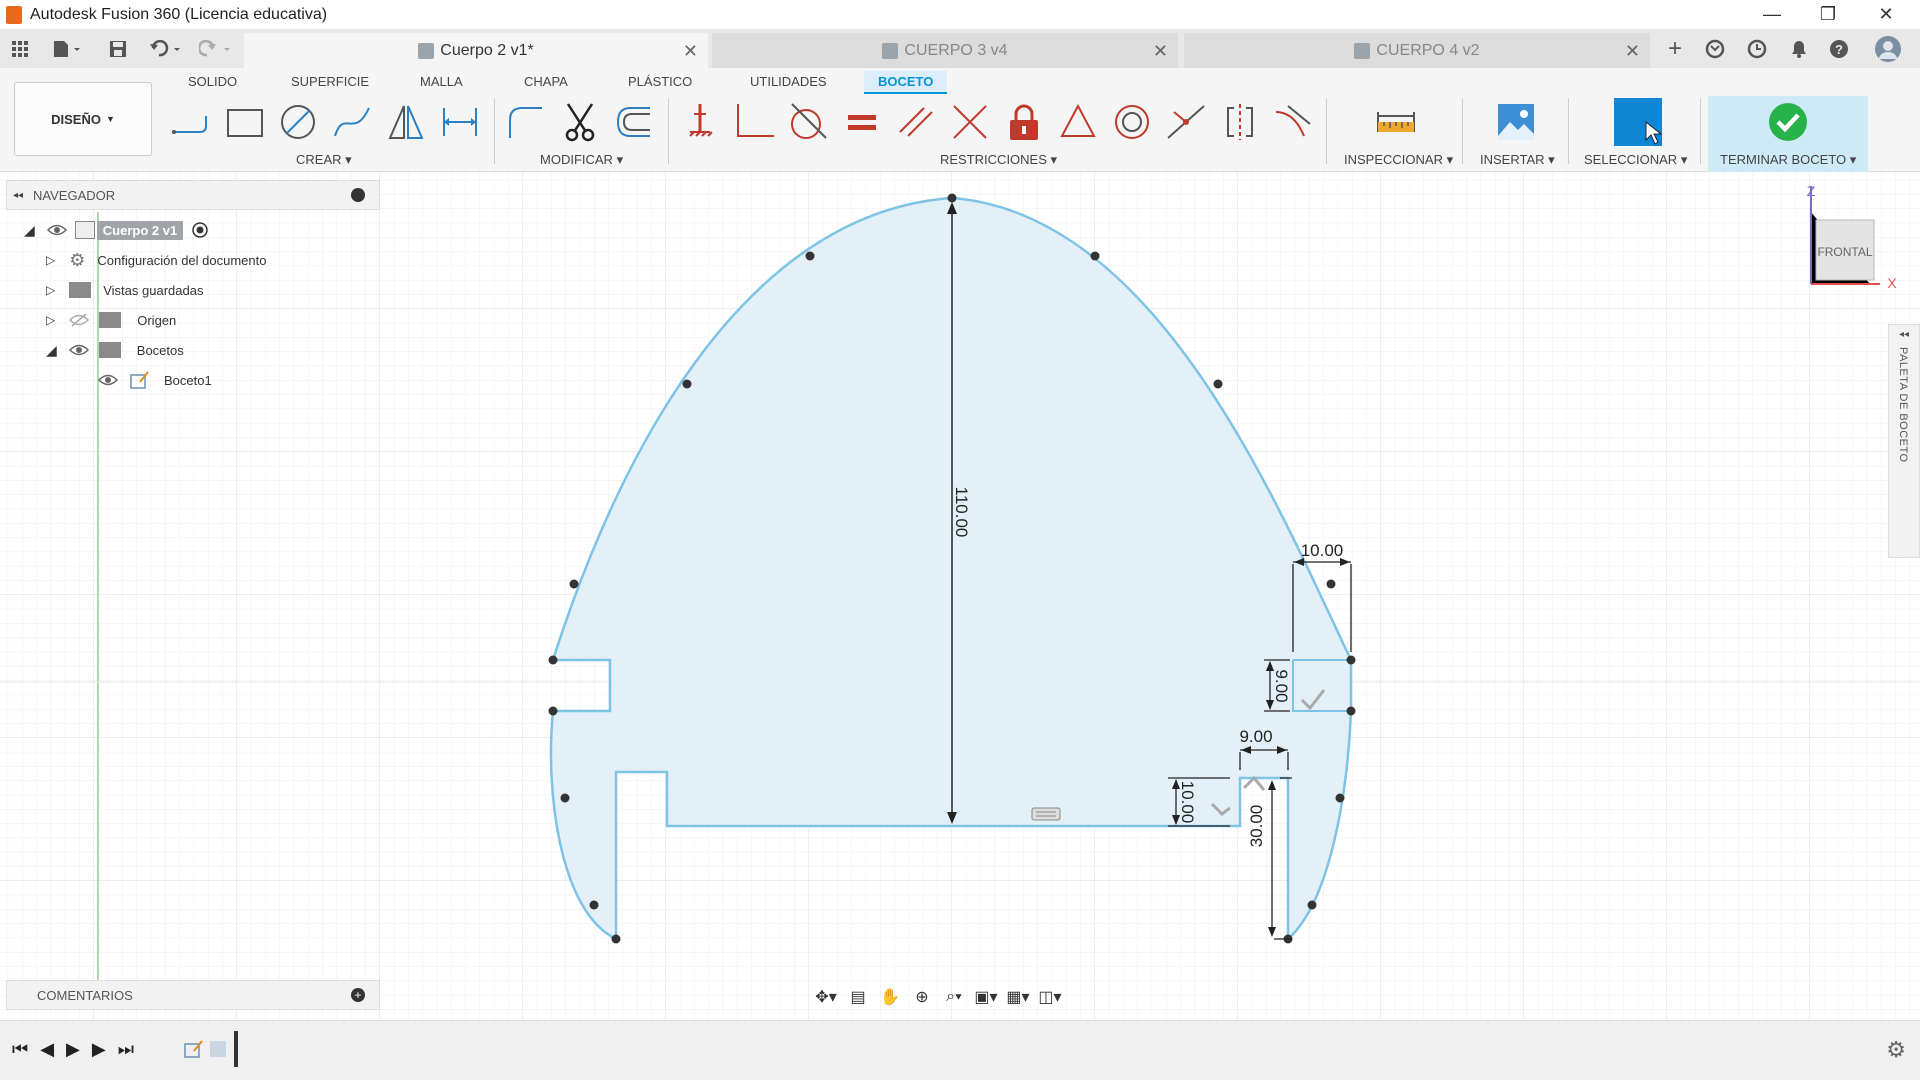  Describe the element at coordinates (155, 380) in the screenshot. I see `browser-item-sketch1: Boceto1` at that location.